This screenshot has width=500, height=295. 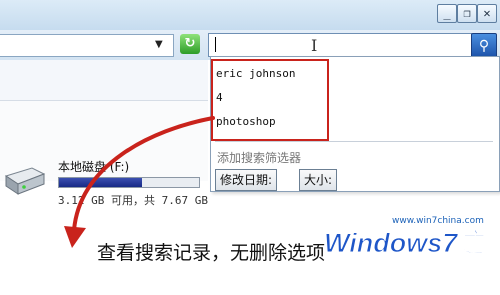 I want to click on divider, so click(x=354, y=141).